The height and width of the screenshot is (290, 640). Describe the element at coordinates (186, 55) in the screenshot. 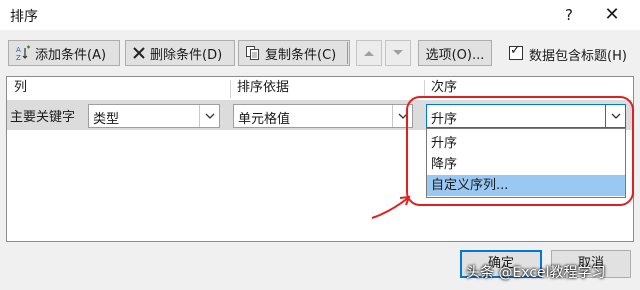

I see `delete-condition-label: 删除条件(D)` at that location.